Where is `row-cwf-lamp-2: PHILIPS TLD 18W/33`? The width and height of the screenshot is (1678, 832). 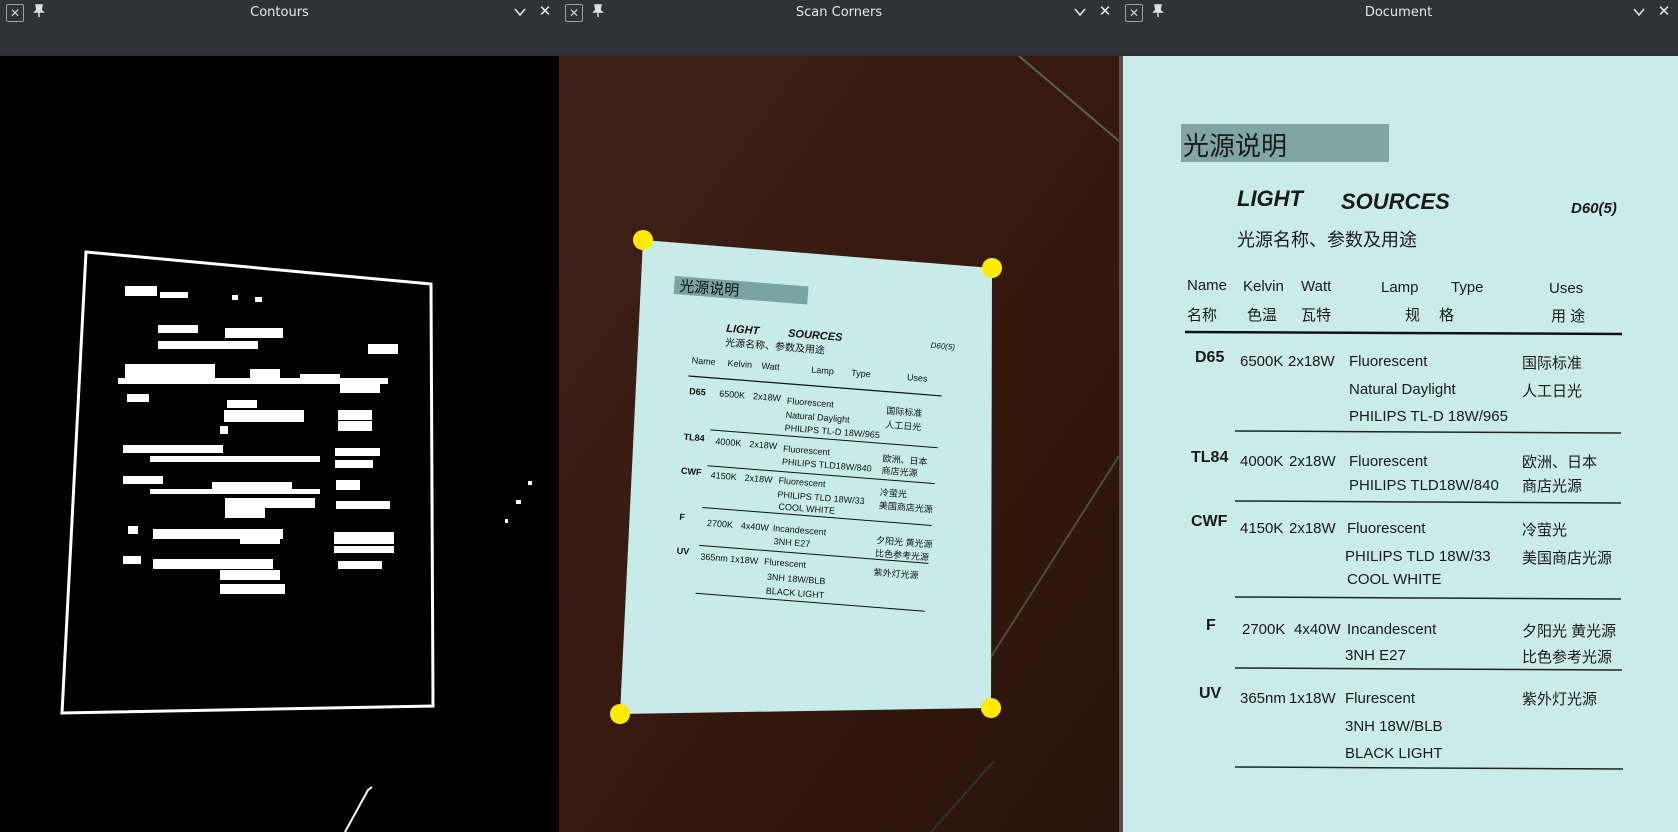 row-cwf-lamp-2: PHILIPS TLD 18W/33 is located at coordinates (1418, 556).